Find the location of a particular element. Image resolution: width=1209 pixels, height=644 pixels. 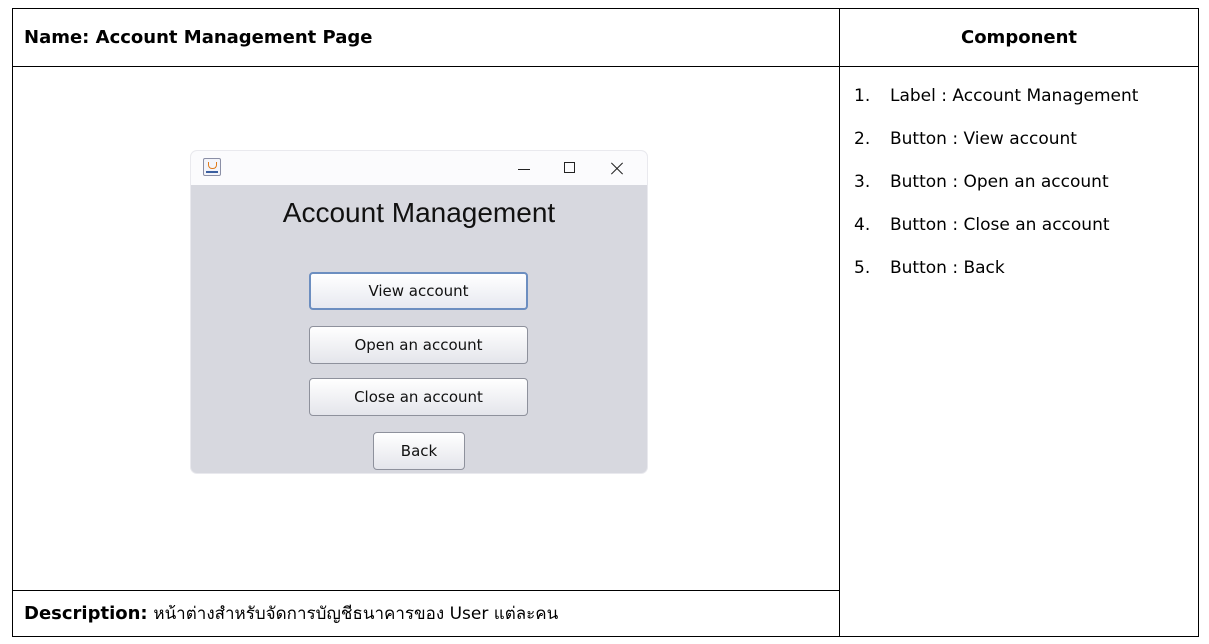

component-text: Button : Back is located at coordinates (947, 267).